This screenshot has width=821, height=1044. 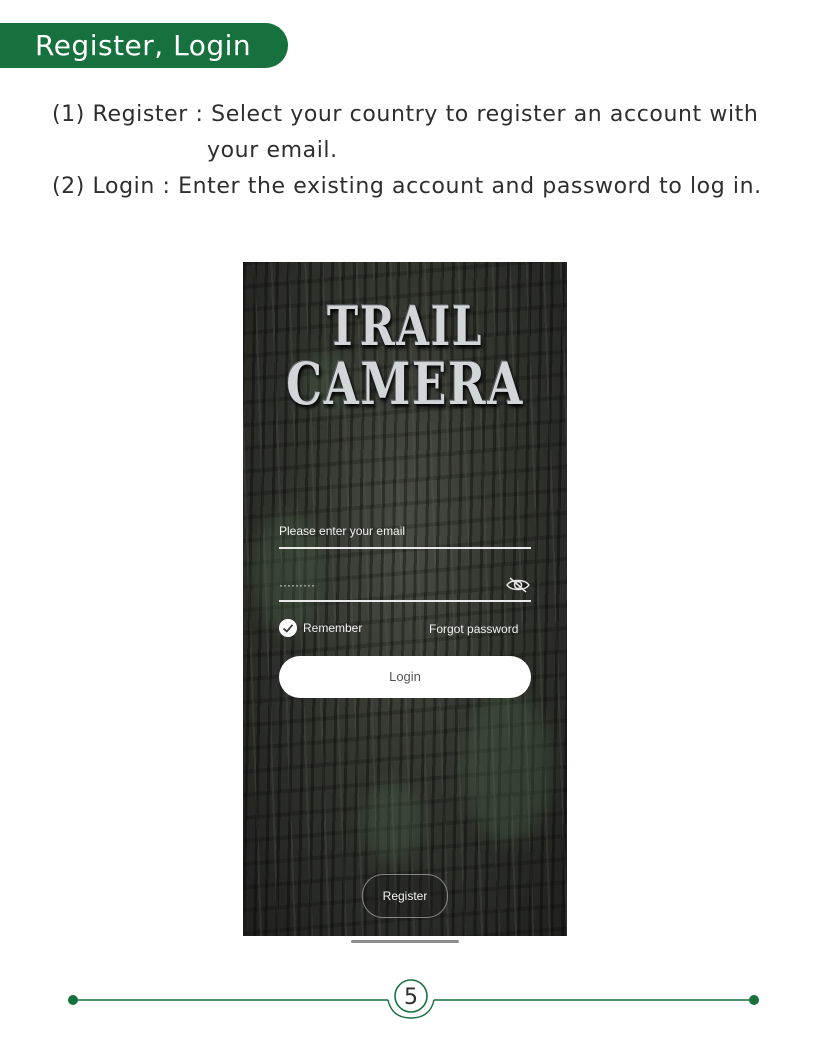 I want to click on register-button: Register, so click(x=405, y=896).